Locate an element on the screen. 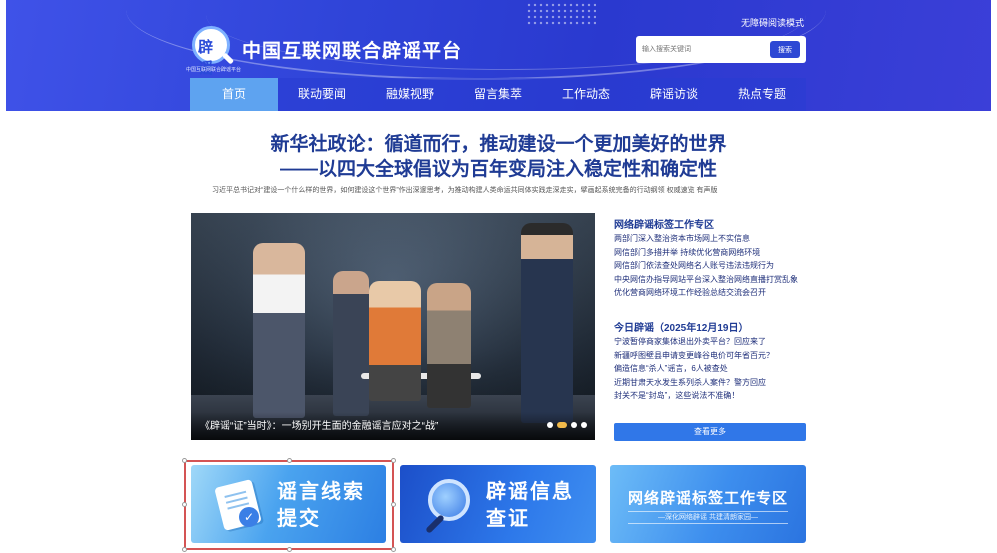  main-nav: 首页 联动要闻 融媒视野 留言集萃 工作动态 辟谣访谈 热点专题 is located at coordinates (498, 94).